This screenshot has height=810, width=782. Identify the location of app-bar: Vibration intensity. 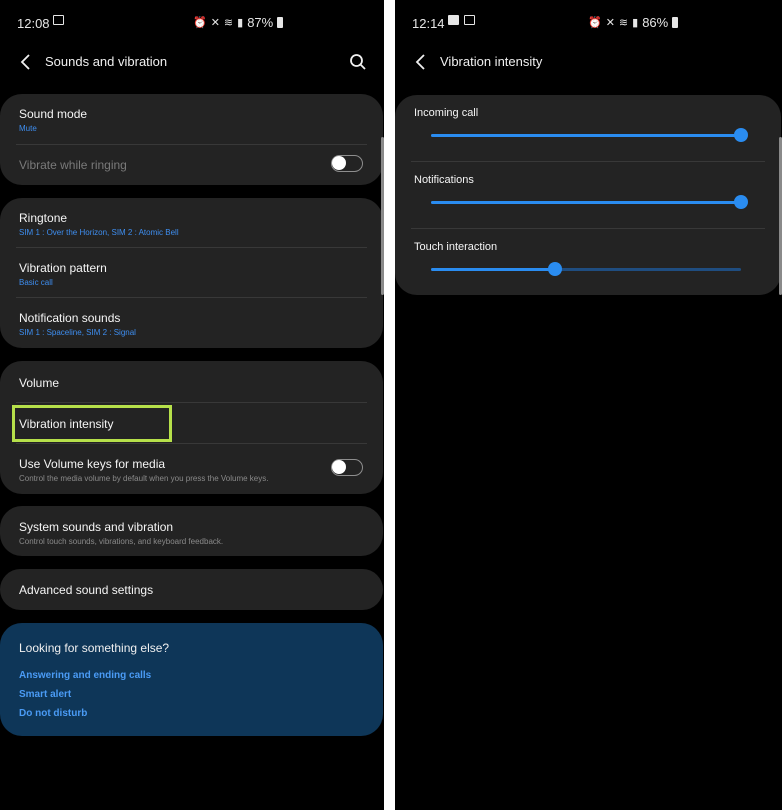
(588, 62).